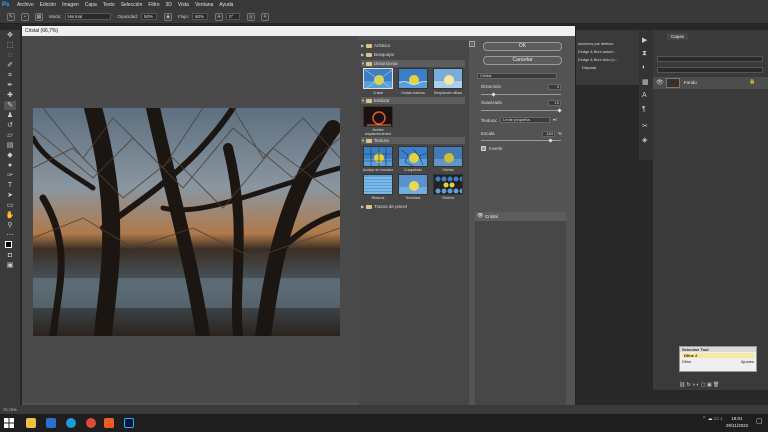  I want to click on brush-settings-icon: ▦, so click(39, 16).